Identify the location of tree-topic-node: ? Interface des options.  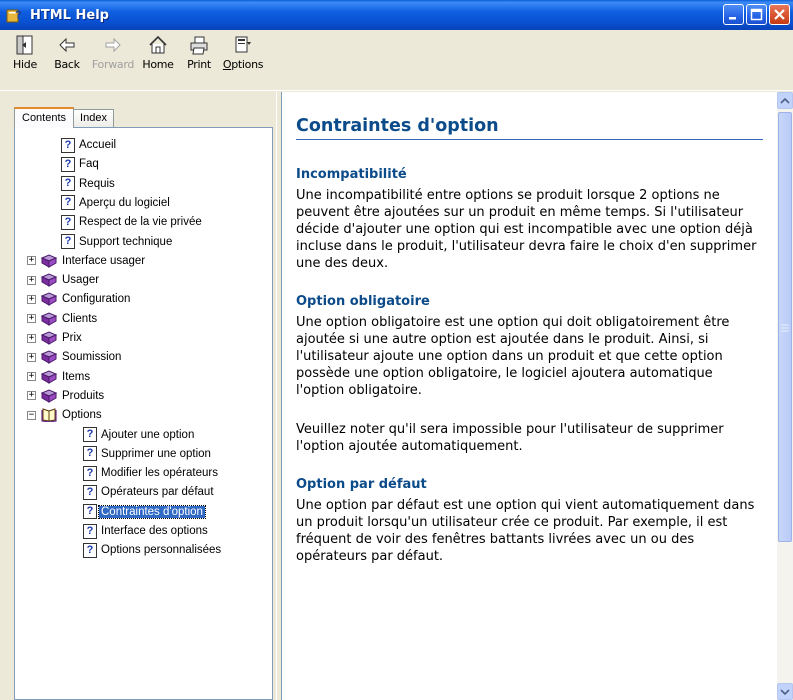
(146, 531).